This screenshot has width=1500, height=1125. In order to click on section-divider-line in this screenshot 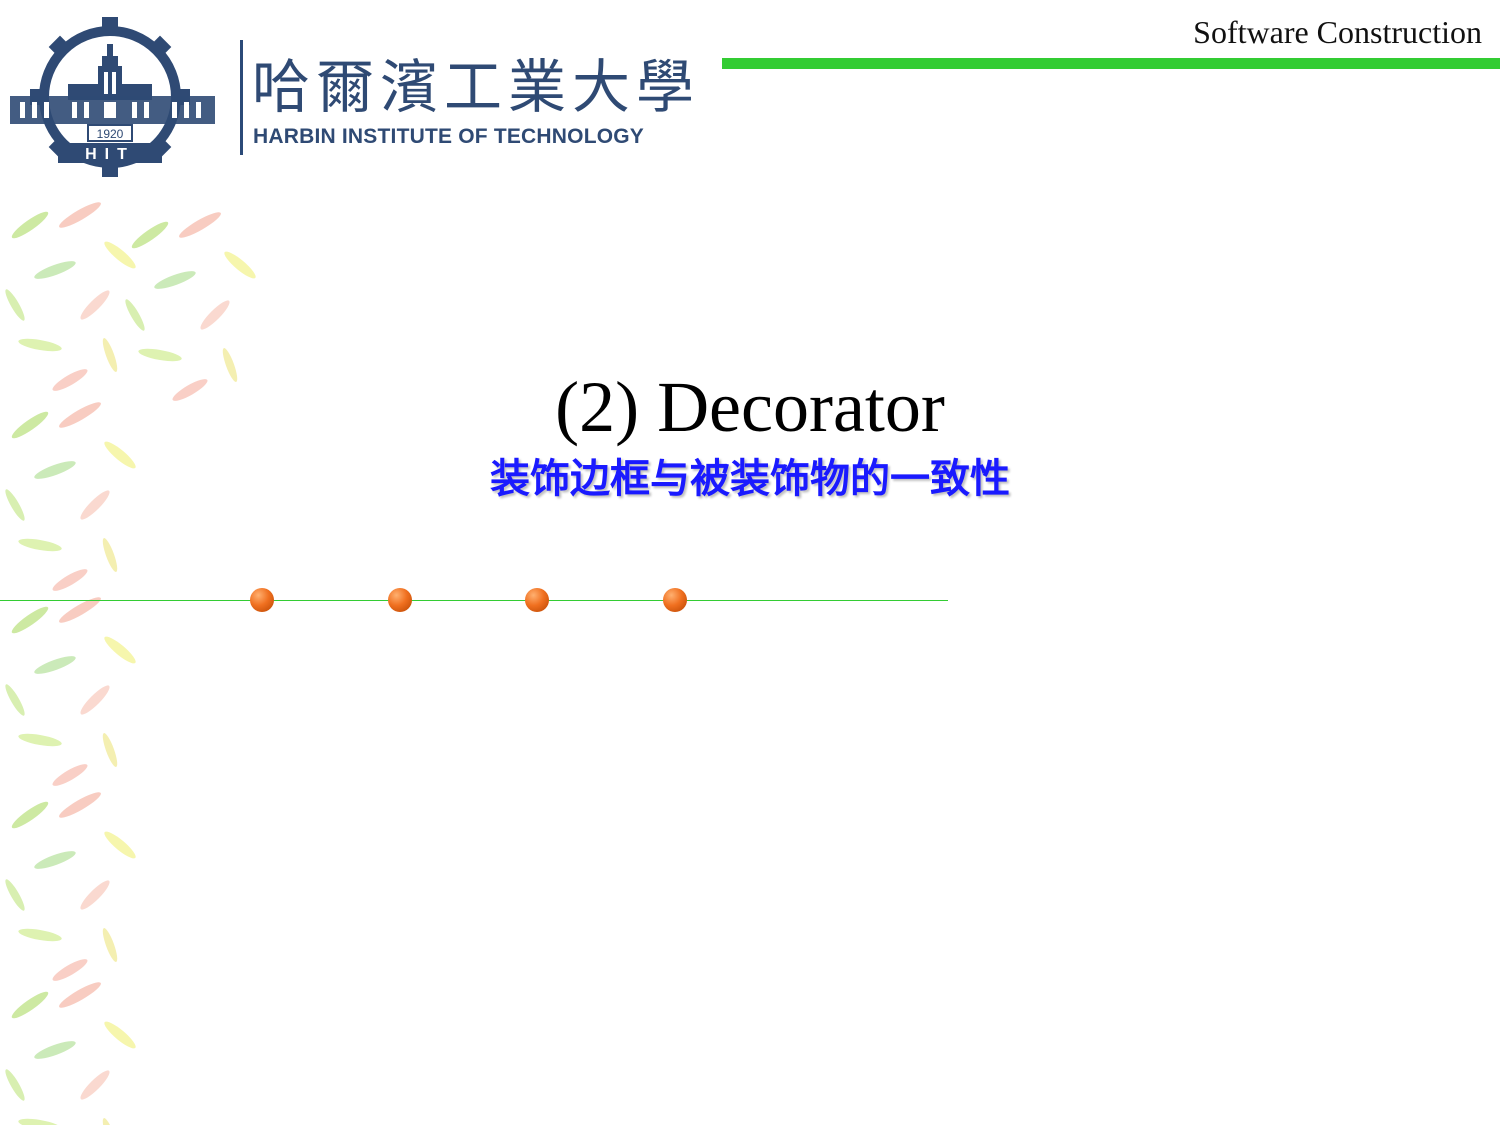, I will do `click(474, 600)`.